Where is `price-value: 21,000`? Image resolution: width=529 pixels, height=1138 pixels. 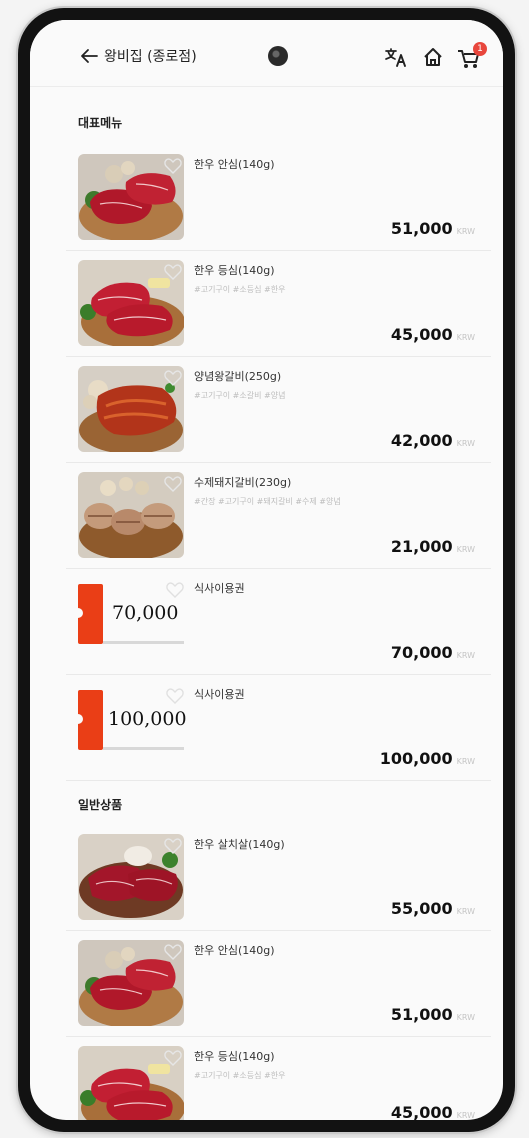
price-value: 21,000 is located at coordinates (421, 546).